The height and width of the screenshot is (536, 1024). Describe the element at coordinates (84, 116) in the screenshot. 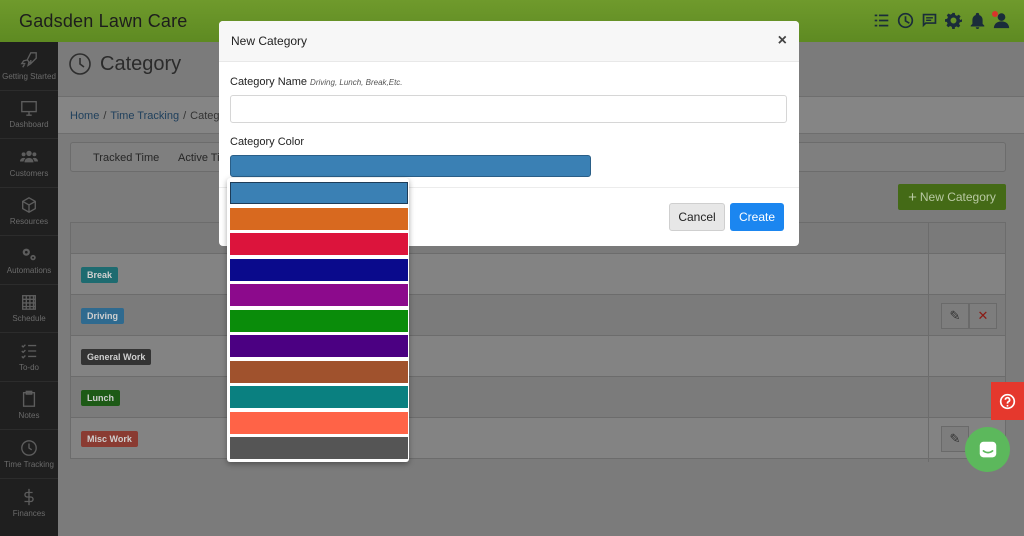

I see `breadcrumb-home: Home` at that location.